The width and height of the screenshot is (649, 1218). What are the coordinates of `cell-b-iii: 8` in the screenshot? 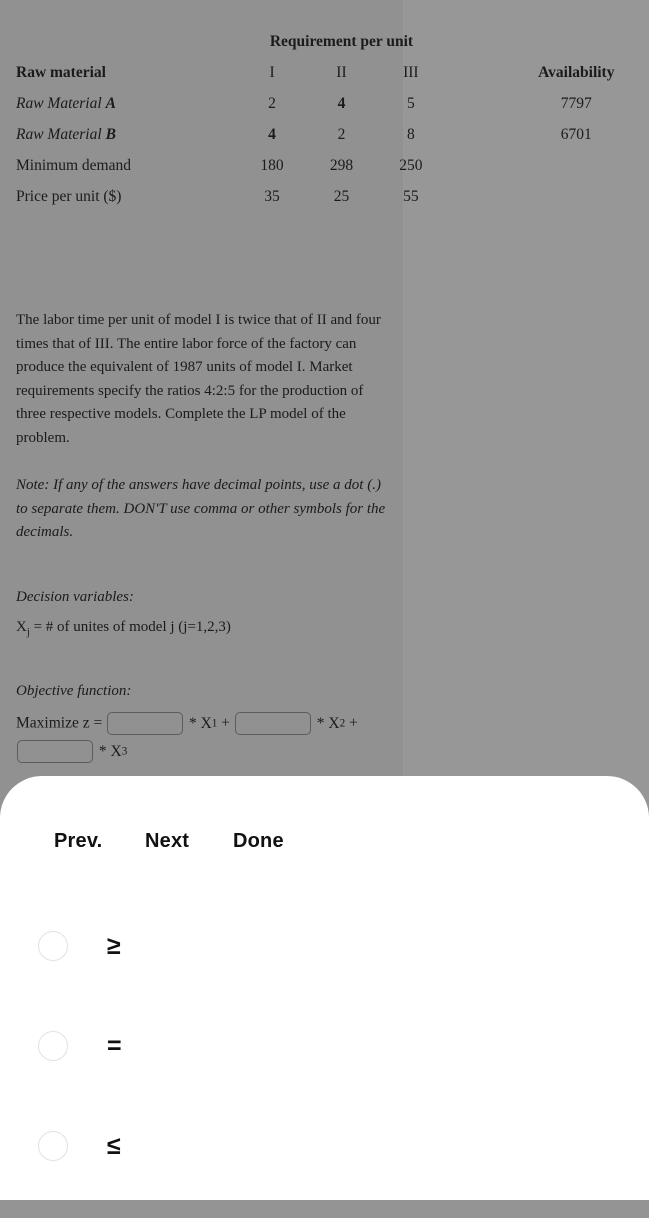 It's located at (410, 134).